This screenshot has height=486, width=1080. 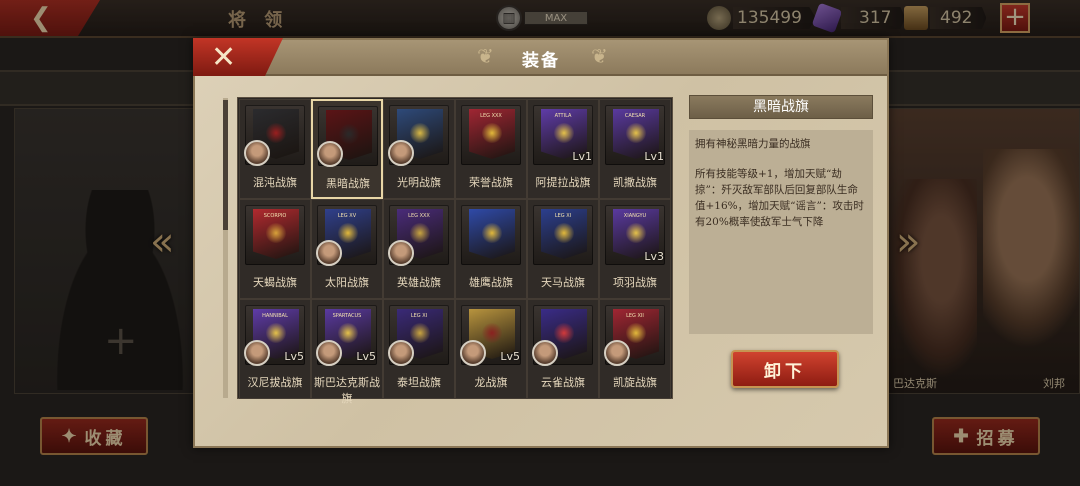 I want to click on banner-item: 黑暗战旗, so click(x=347, y=149).